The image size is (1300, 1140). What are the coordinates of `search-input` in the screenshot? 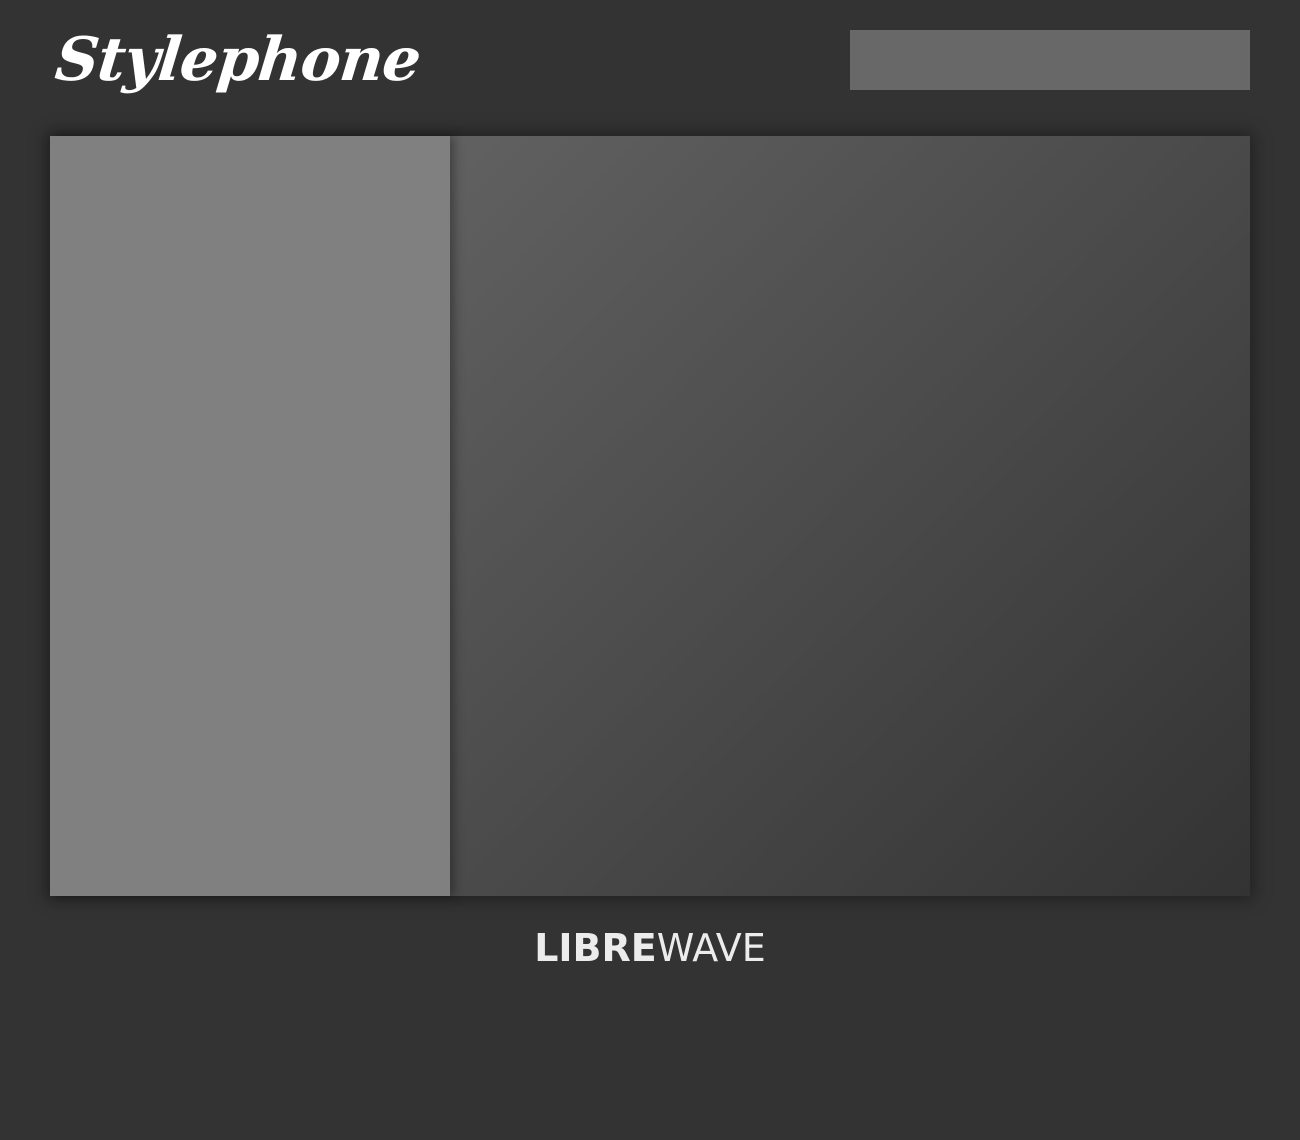 It's located at (1050, 60).